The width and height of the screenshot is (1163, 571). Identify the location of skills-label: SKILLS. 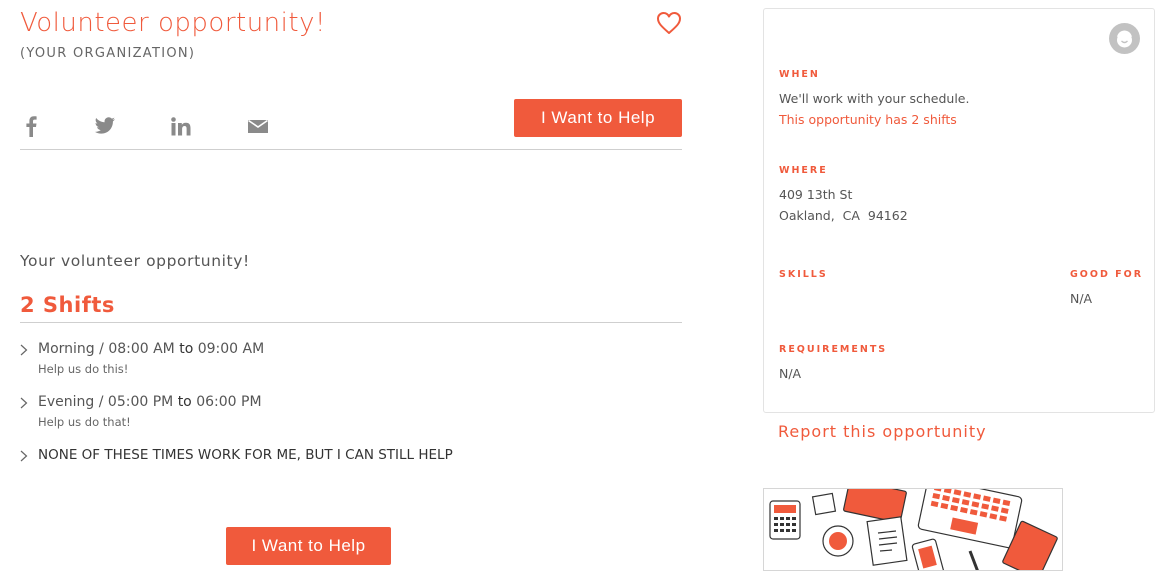
(803, 274).